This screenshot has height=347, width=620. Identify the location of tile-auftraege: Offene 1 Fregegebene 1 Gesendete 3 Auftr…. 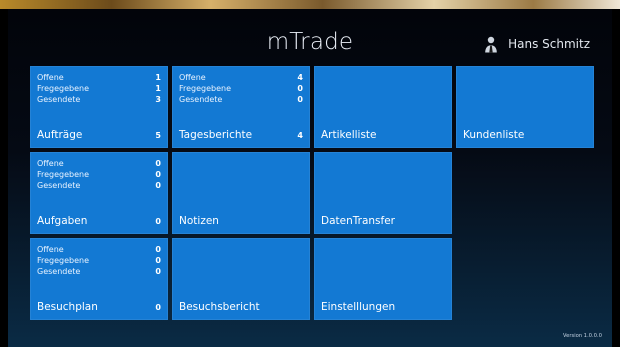
(99, 107).